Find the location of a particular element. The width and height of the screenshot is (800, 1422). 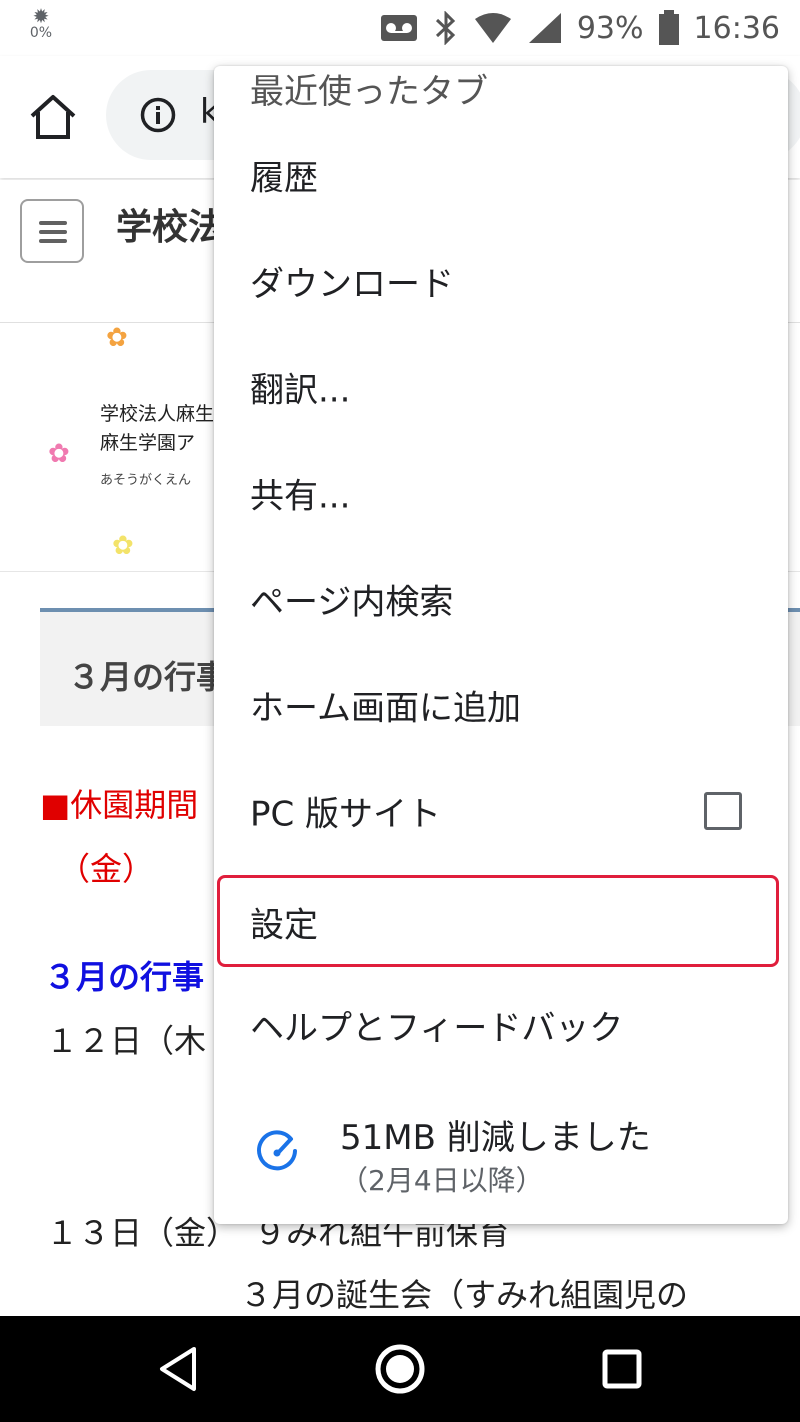

menu-item-history: 履歴 is located at coordinates (501, 175).